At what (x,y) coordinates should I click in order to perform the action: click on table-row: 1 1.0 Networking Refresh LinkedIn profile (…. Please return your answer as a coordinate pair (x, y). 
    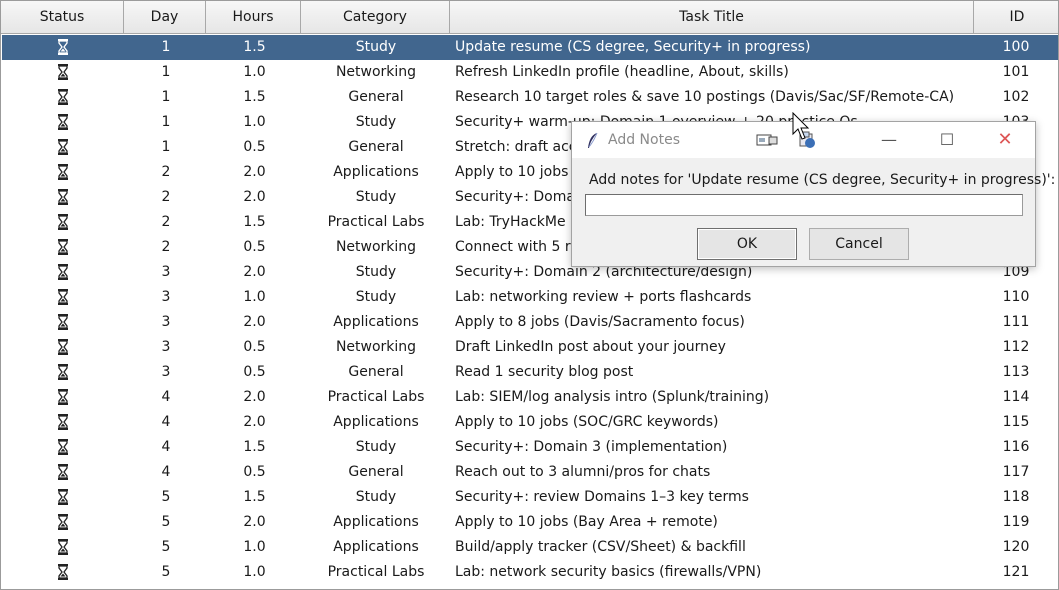
    Looking at the image, I should click on (530, 72).